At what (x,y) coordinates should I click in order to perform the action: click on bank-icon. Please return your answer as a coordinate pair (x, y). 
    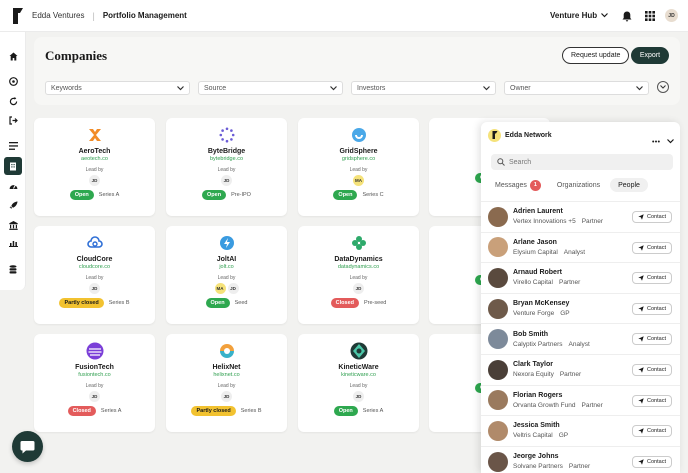
    Looking at the image, I should click on (13, 225).